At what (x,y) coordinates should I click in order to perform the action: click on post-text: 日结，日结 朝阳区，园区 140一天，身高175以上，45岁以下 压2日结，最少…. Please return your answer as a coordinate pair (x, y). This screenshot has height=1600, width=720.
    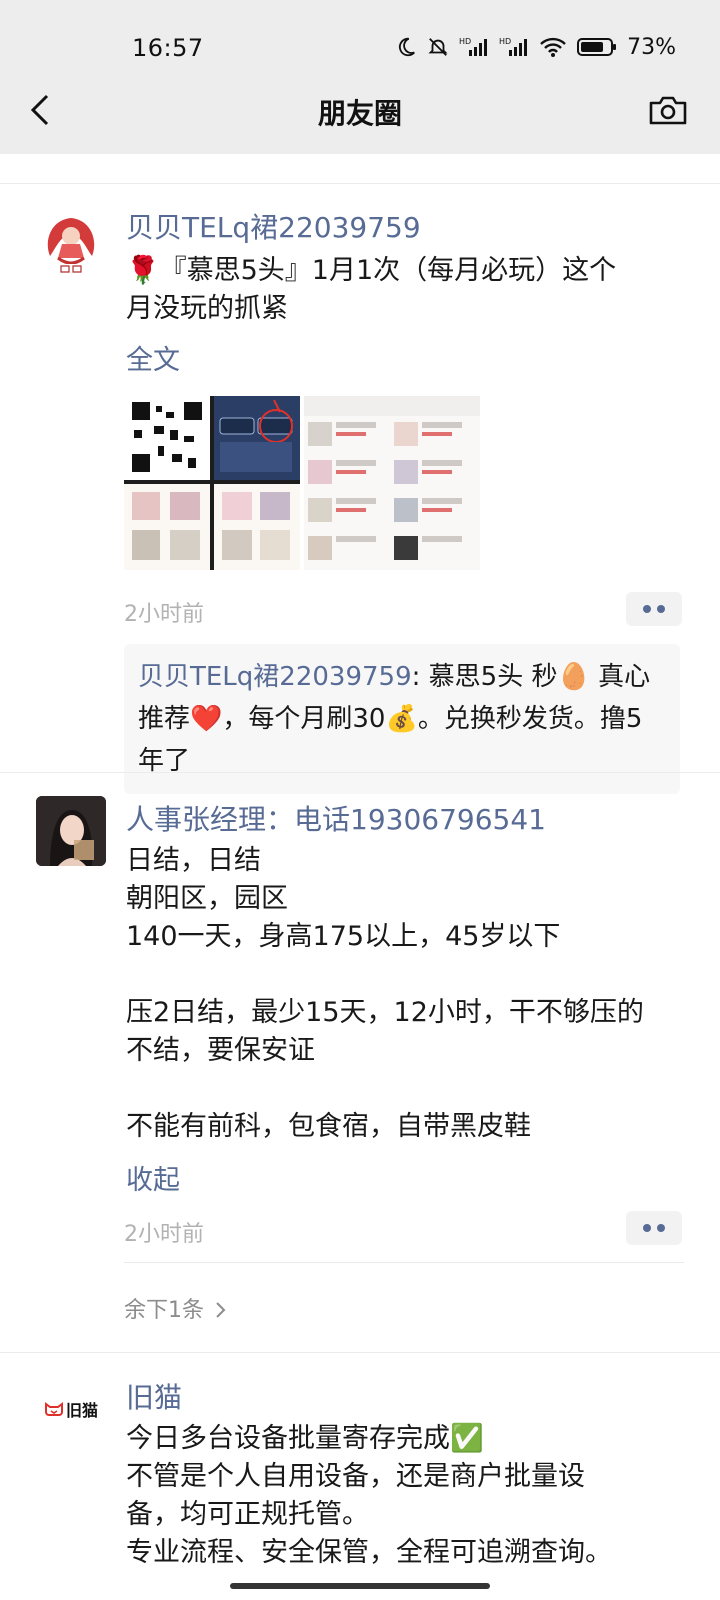
    Looking at the image, I should click on (406, 994).